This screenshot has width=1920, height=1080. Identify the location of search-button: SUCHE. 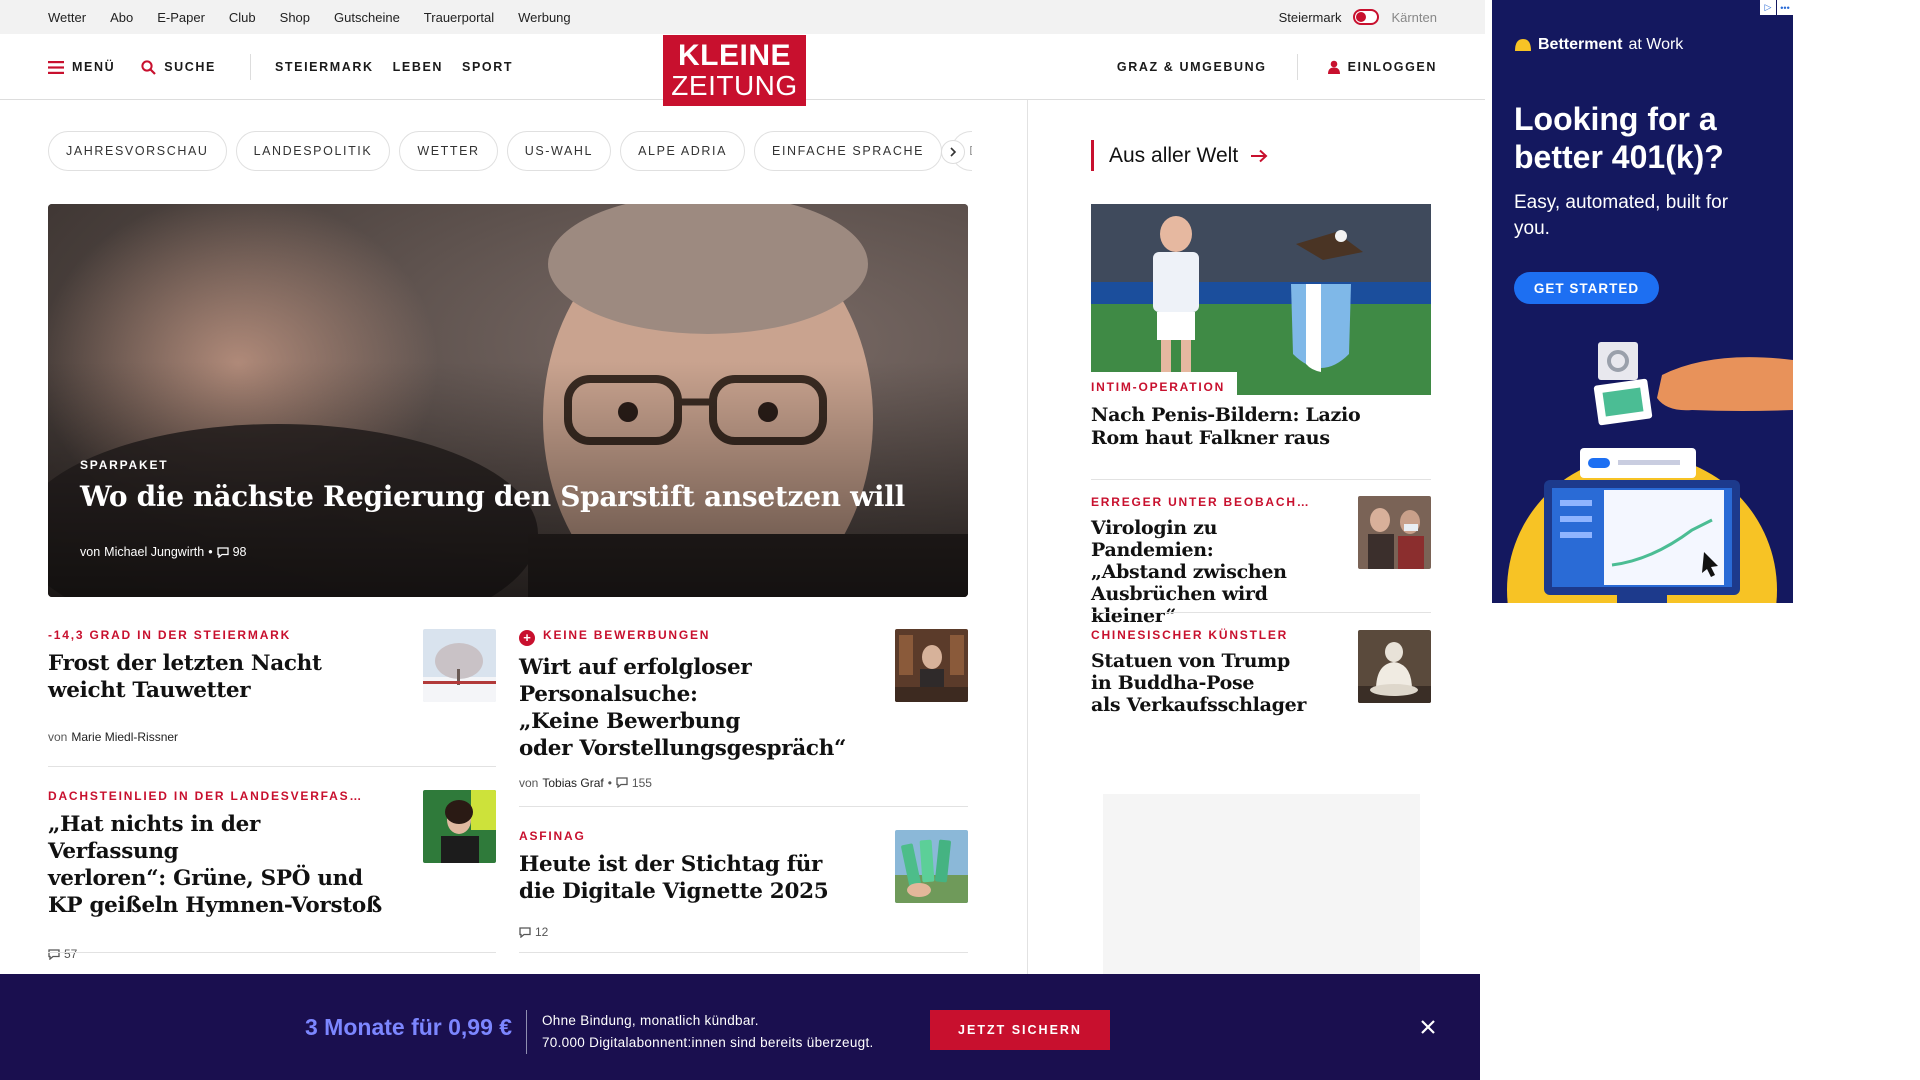
(178, 67).